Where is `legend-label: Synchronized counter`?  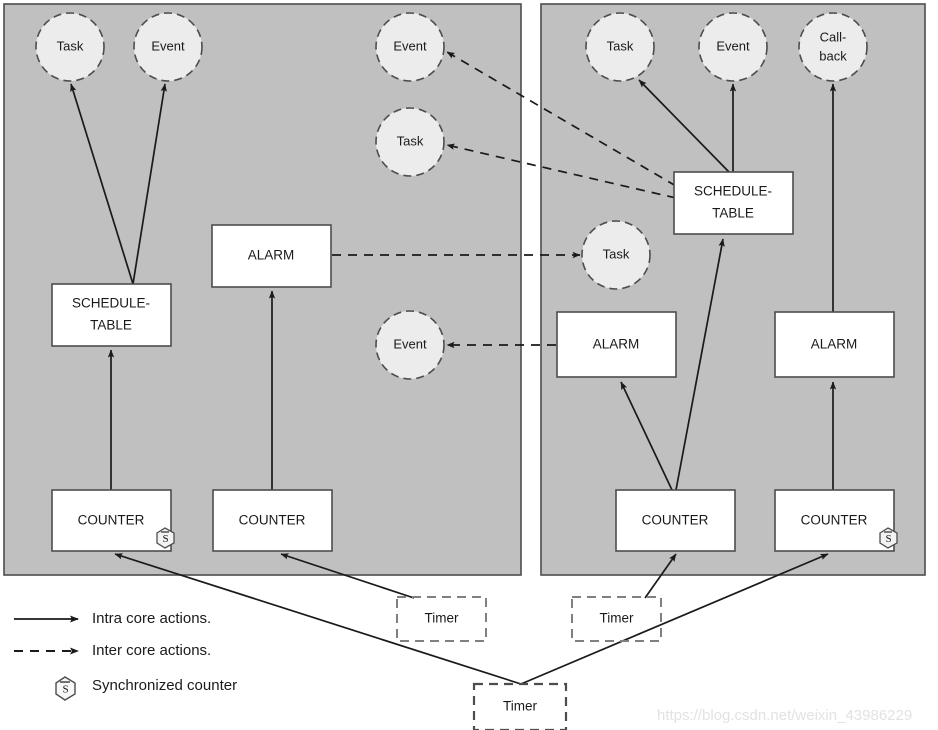 legend-label: Synchronized counter is located at coordinates (164, 685).